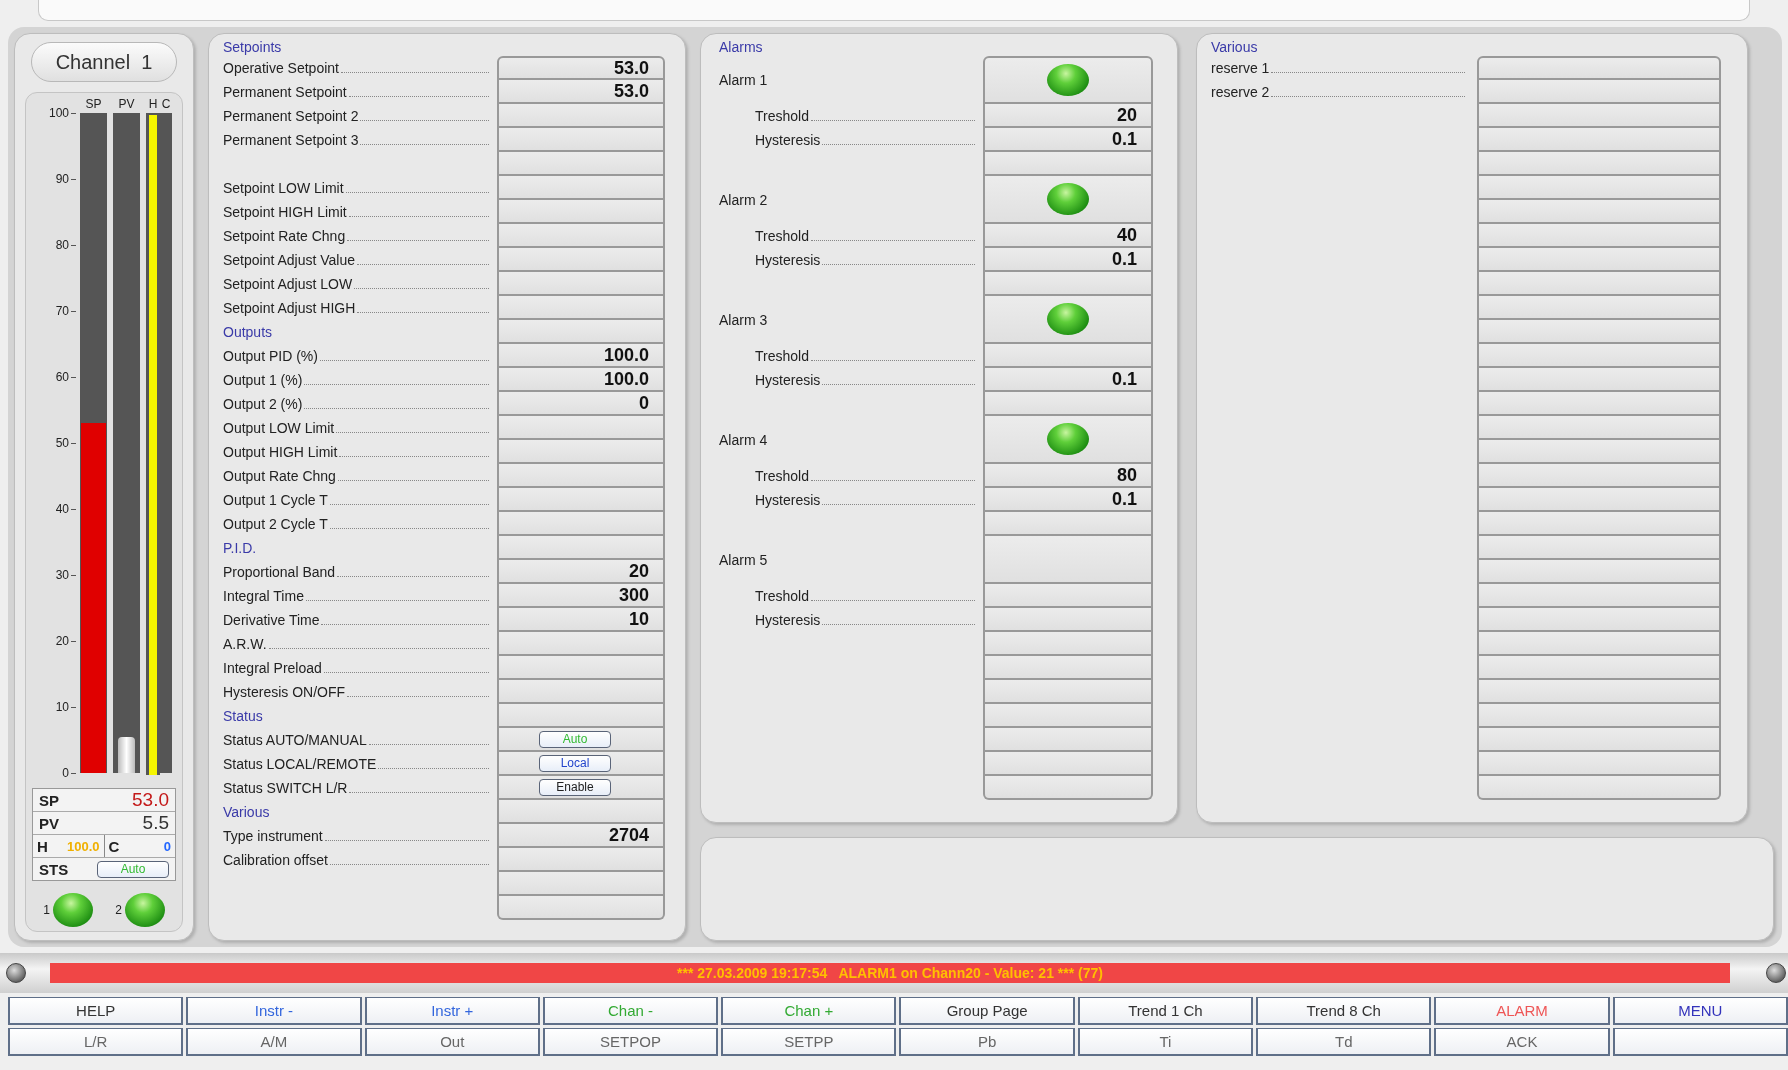 The image size is (1788, 1070). Describe the element at coordinates (1700, 1042) in the screenshot. I see `function-button` at that location.